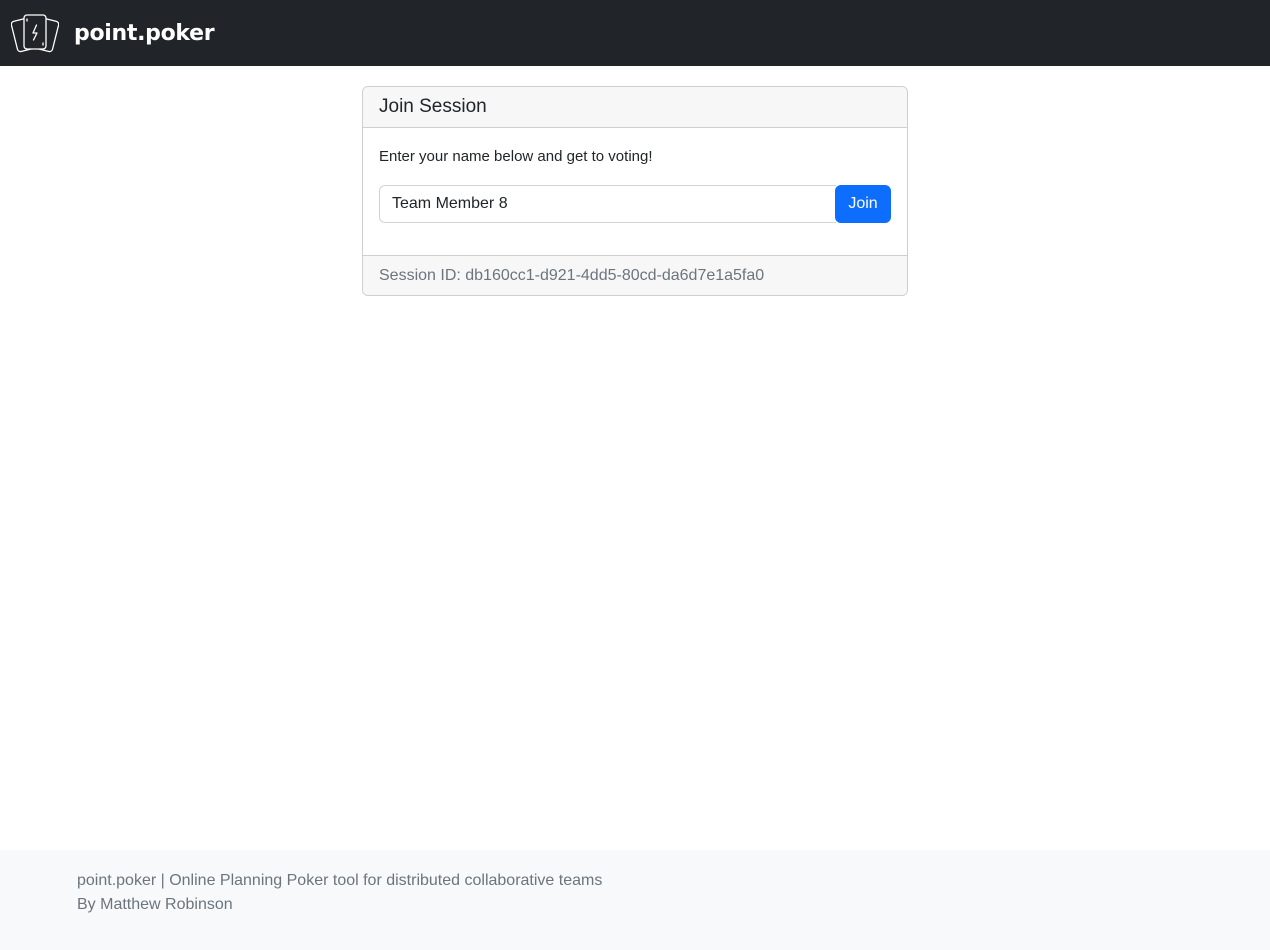 This screenshot has width=1270, height=950. Describe the element at coordinates (863, 204) in the screenshot. I see `join-button: Join` at that location.